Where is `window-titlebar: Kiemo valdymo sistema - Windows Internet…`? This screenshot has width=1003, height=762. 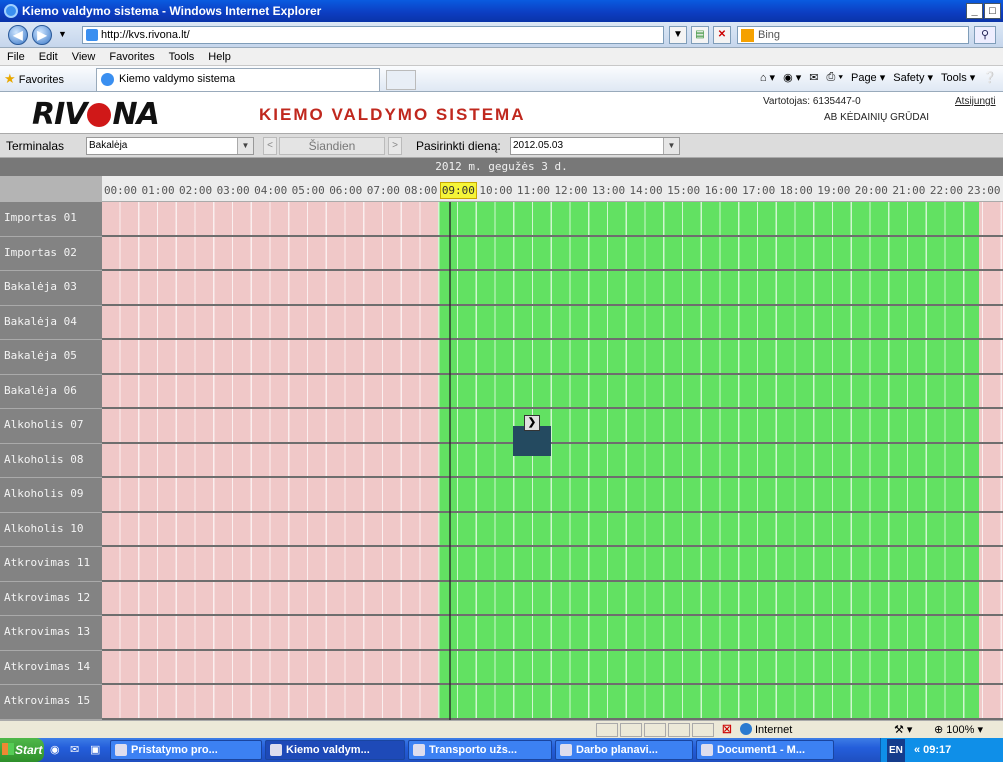
window-titlebar: Kiemo valdymo sistema - Windows Internet… is located at coordinates (501, 11).